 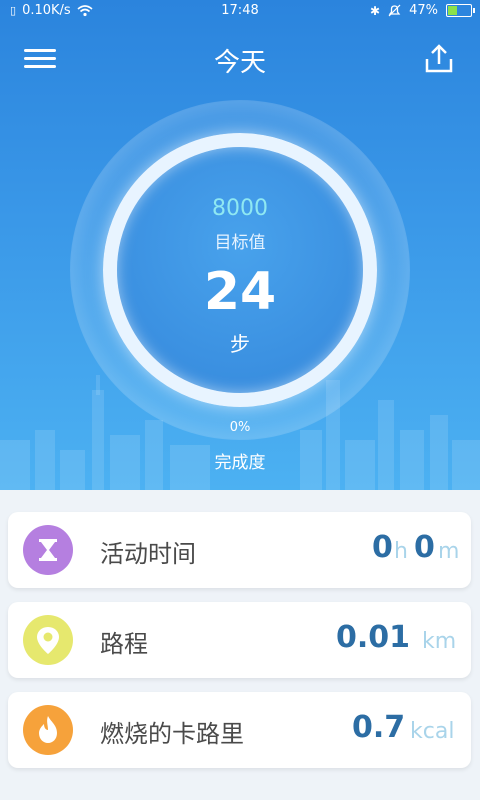 What do you see at coordinates (148, 554) in the screenshot?
I see `activity-time-label: 活动时间` at bounding box center [148, 554].